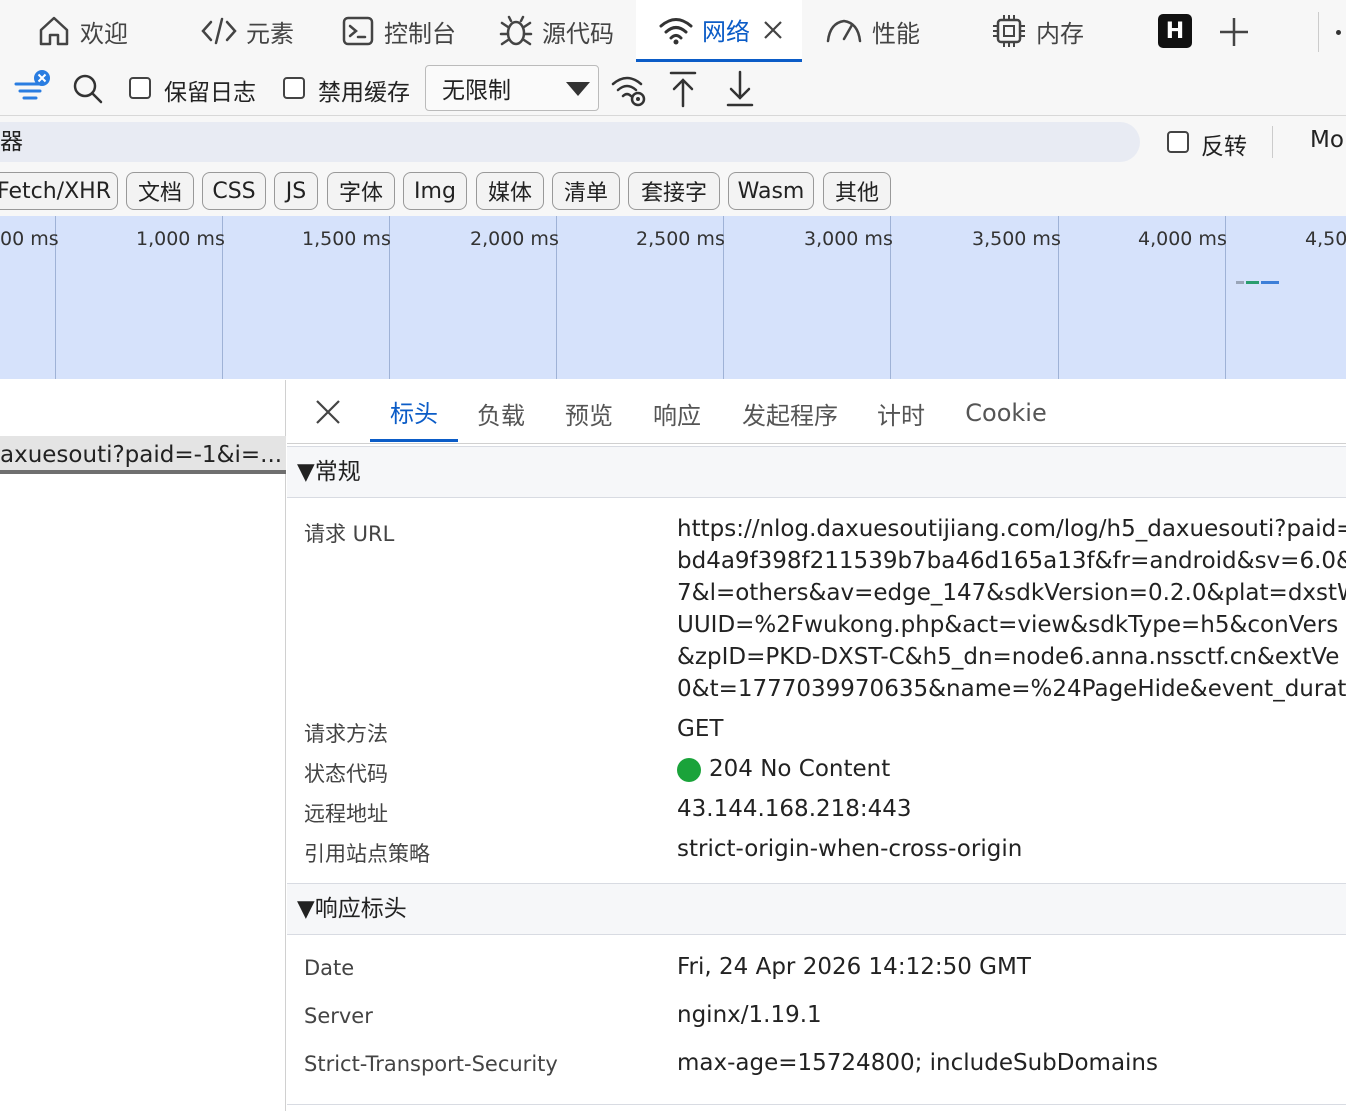  What do you see at coordinates (104, 33) in the screenshot?
I see `tab-label: 欢迎` at bounding box center [104, 33].